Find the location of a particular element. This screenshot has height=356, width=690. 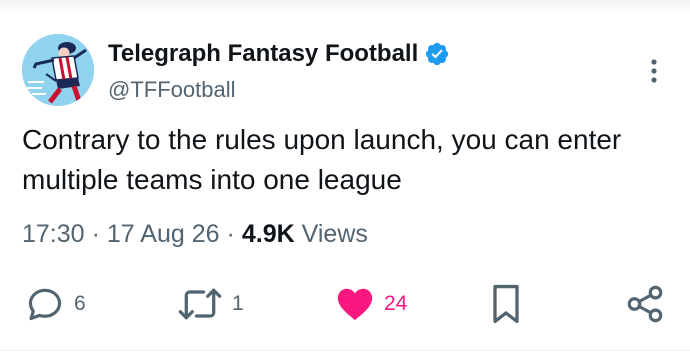

top-divider is located at coordinates (345, 6).